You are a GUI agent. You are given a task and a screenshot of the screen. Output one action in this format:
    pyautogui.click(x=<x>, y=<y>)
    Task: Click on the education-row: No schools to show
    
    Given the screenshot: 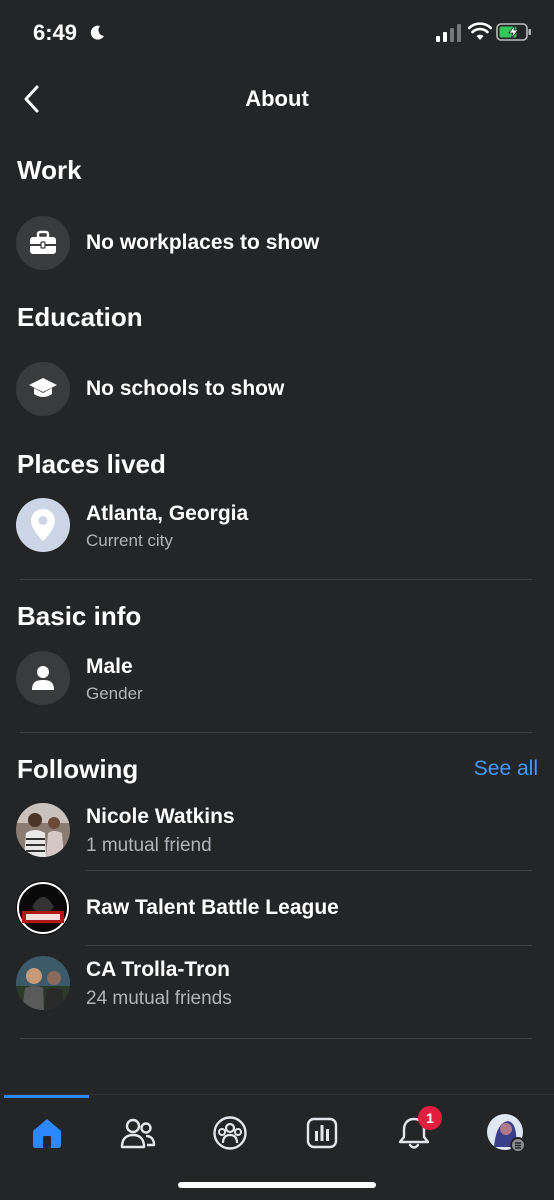 What is the action you would take?
    pyautogui.click(x=276, y=390)
    